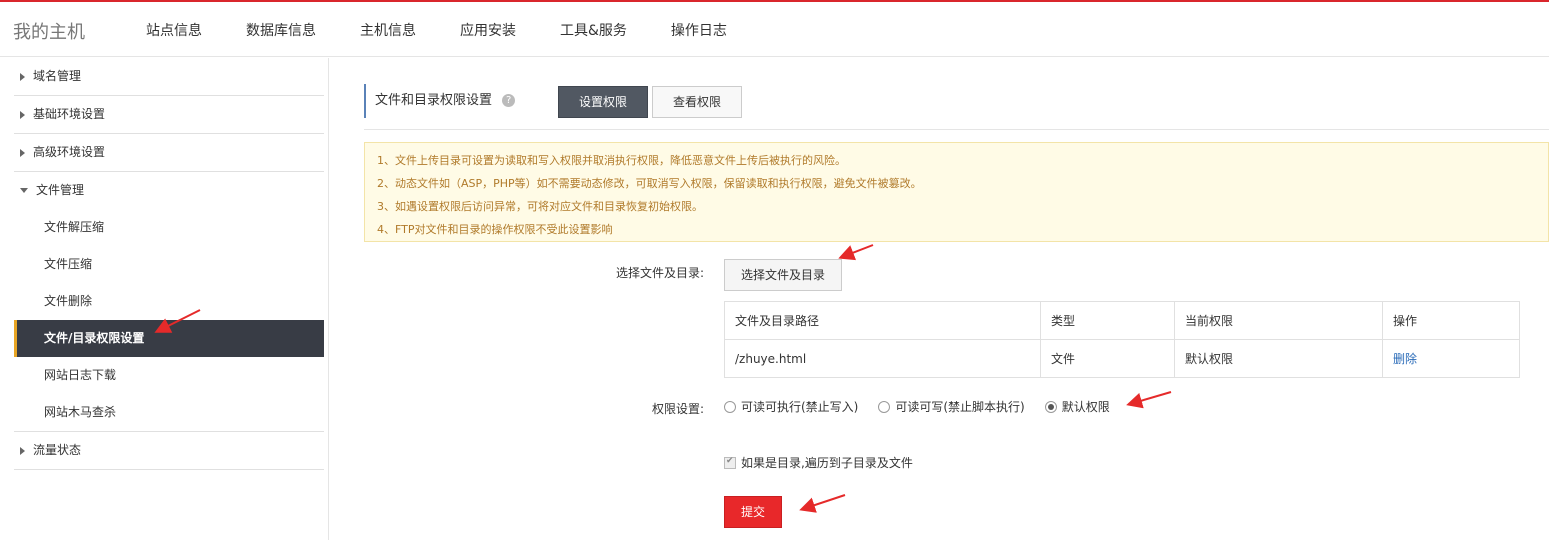  Describe the element at coordinates (1107, 358) in the screenshot. I see `cell-type: 文件` at that location.